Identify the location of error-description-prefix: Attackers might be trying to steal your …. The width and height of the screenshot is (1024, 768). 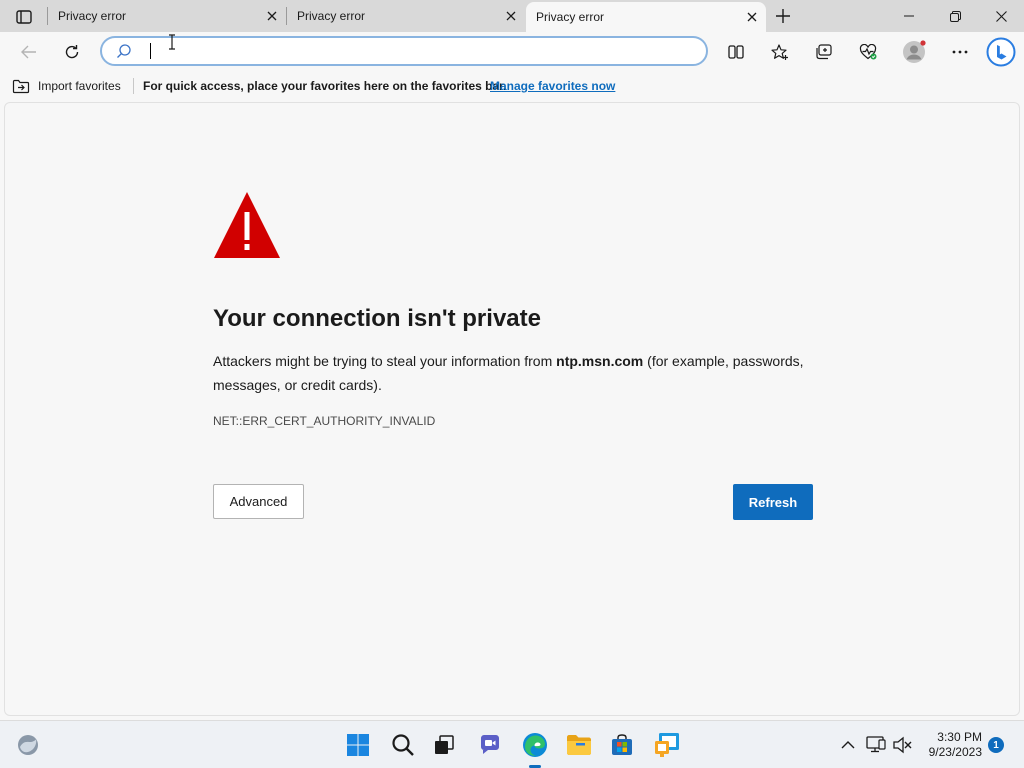
(385, 361).